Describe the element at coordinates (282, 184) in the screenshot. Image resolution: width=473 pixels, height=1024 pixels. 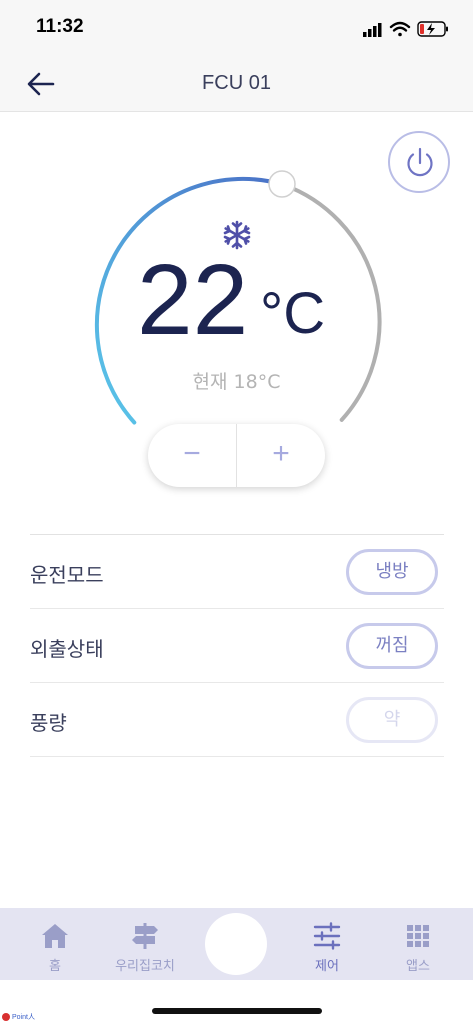
I see `dial-handle` at that location.